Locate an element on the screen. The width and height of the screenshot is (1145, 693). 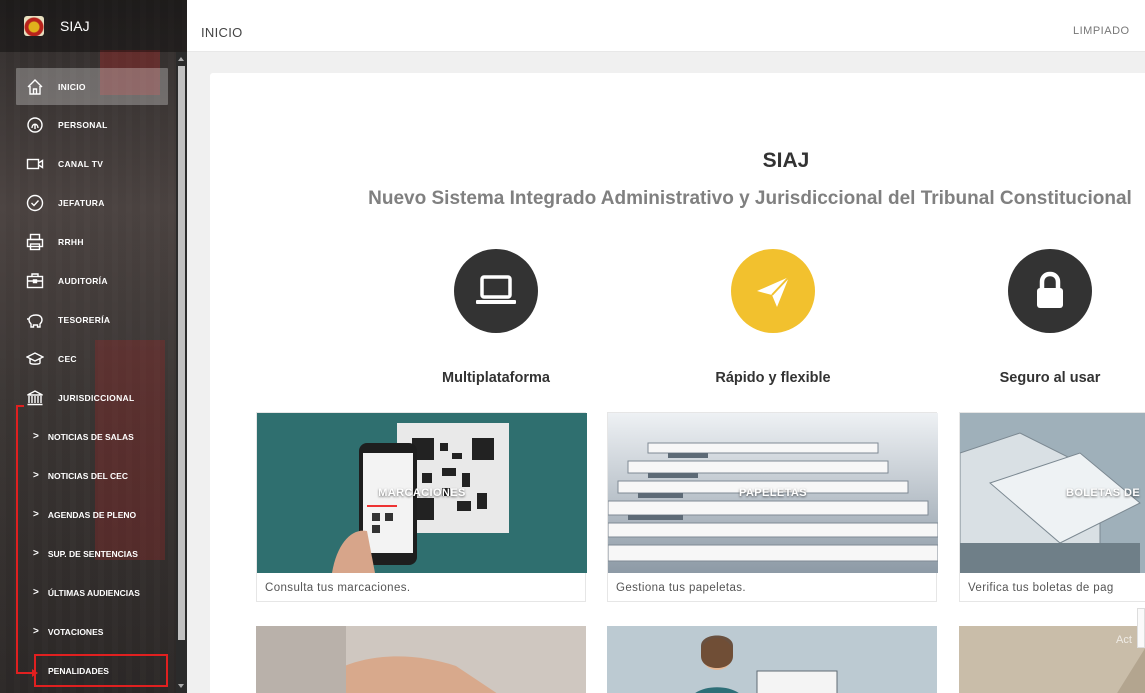
sidebar-item-jurisdiccional: JURISDICCIONAL is located at coordinates (92, 397).